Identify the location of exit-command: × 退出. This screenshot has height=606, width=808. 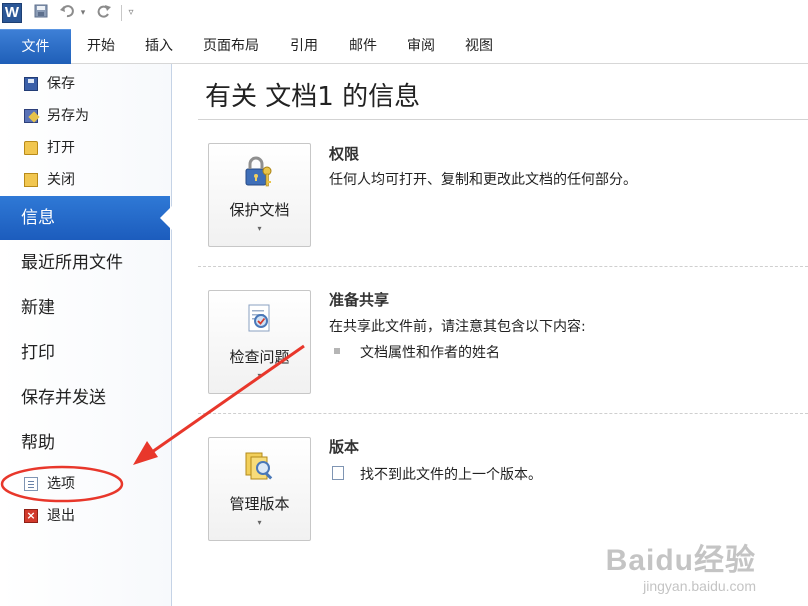
(85, 516).